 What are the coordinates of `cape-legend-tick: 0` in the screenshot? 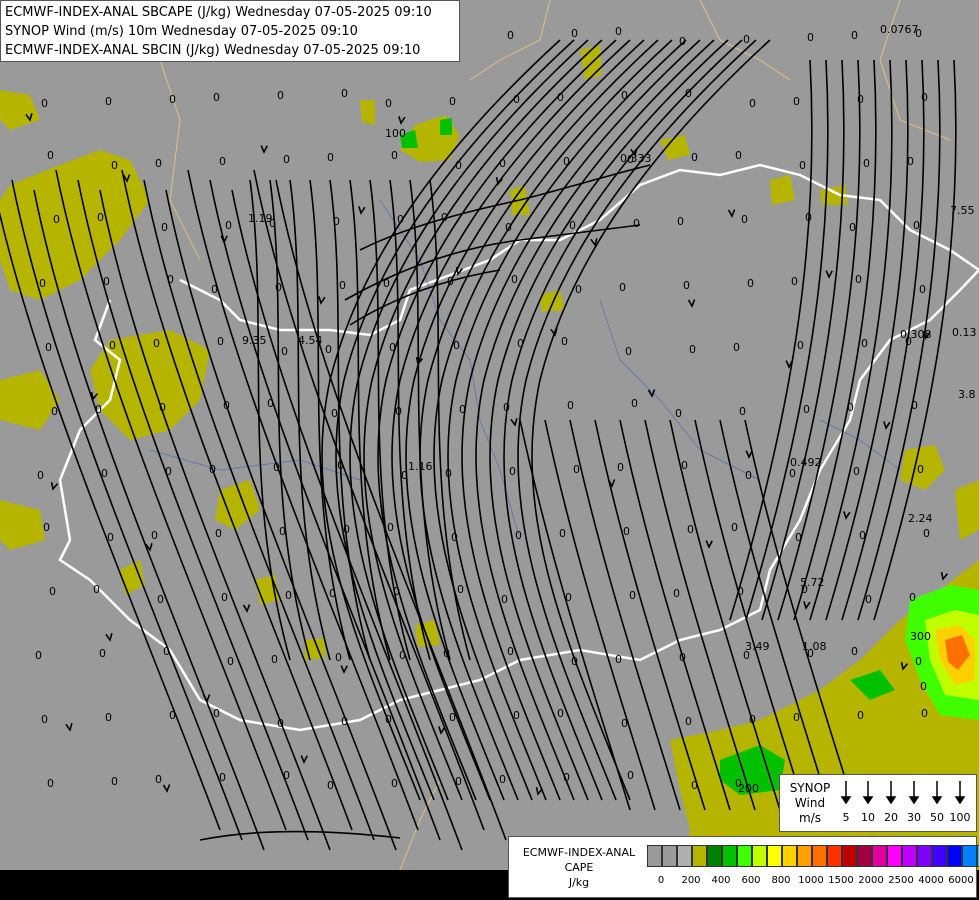 It's located at (661, 880).